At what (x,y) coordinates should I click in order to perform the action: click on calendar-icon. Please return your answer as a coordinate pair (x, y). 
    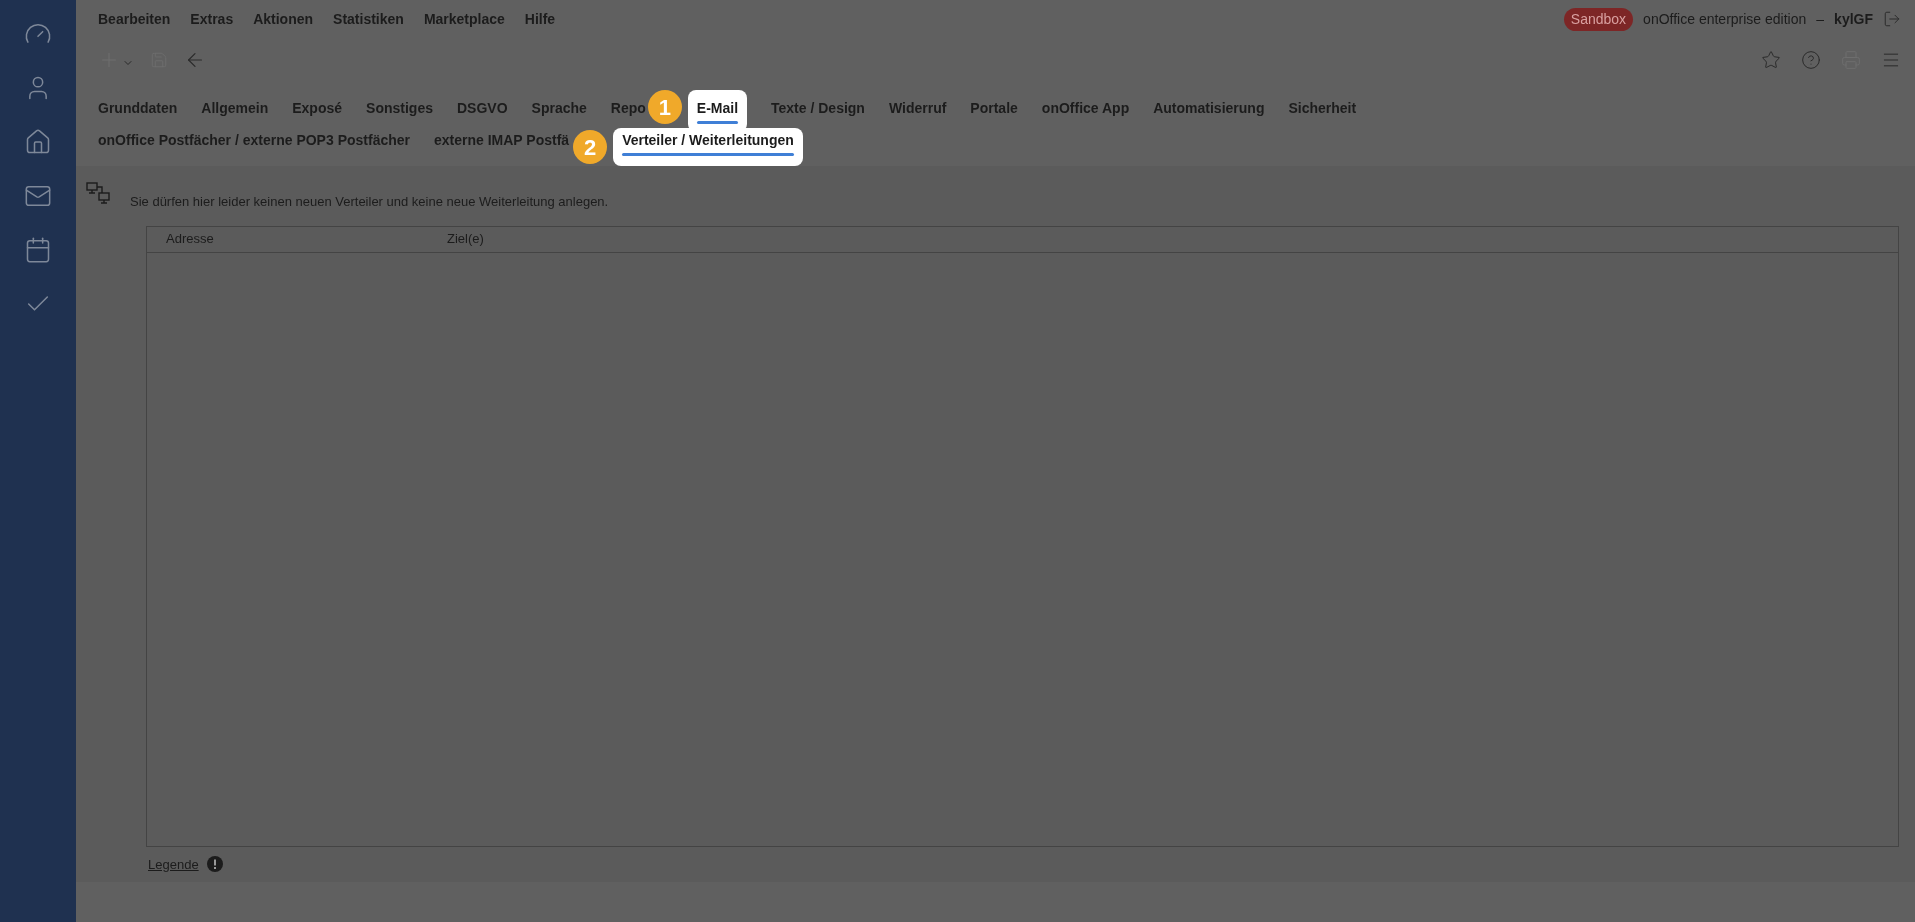
    Looking at the image, I should click on (38, 250).